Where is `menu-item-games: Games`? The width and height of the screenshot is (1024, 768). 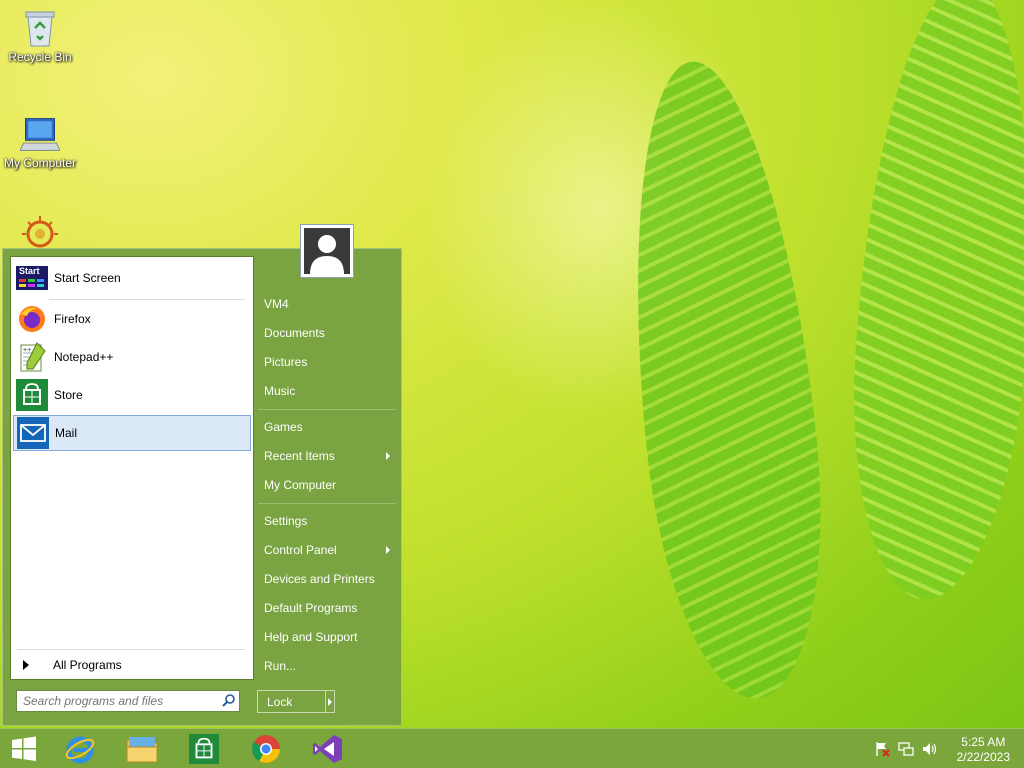
menu-item-games: Games is located at coordinates (330, 427).